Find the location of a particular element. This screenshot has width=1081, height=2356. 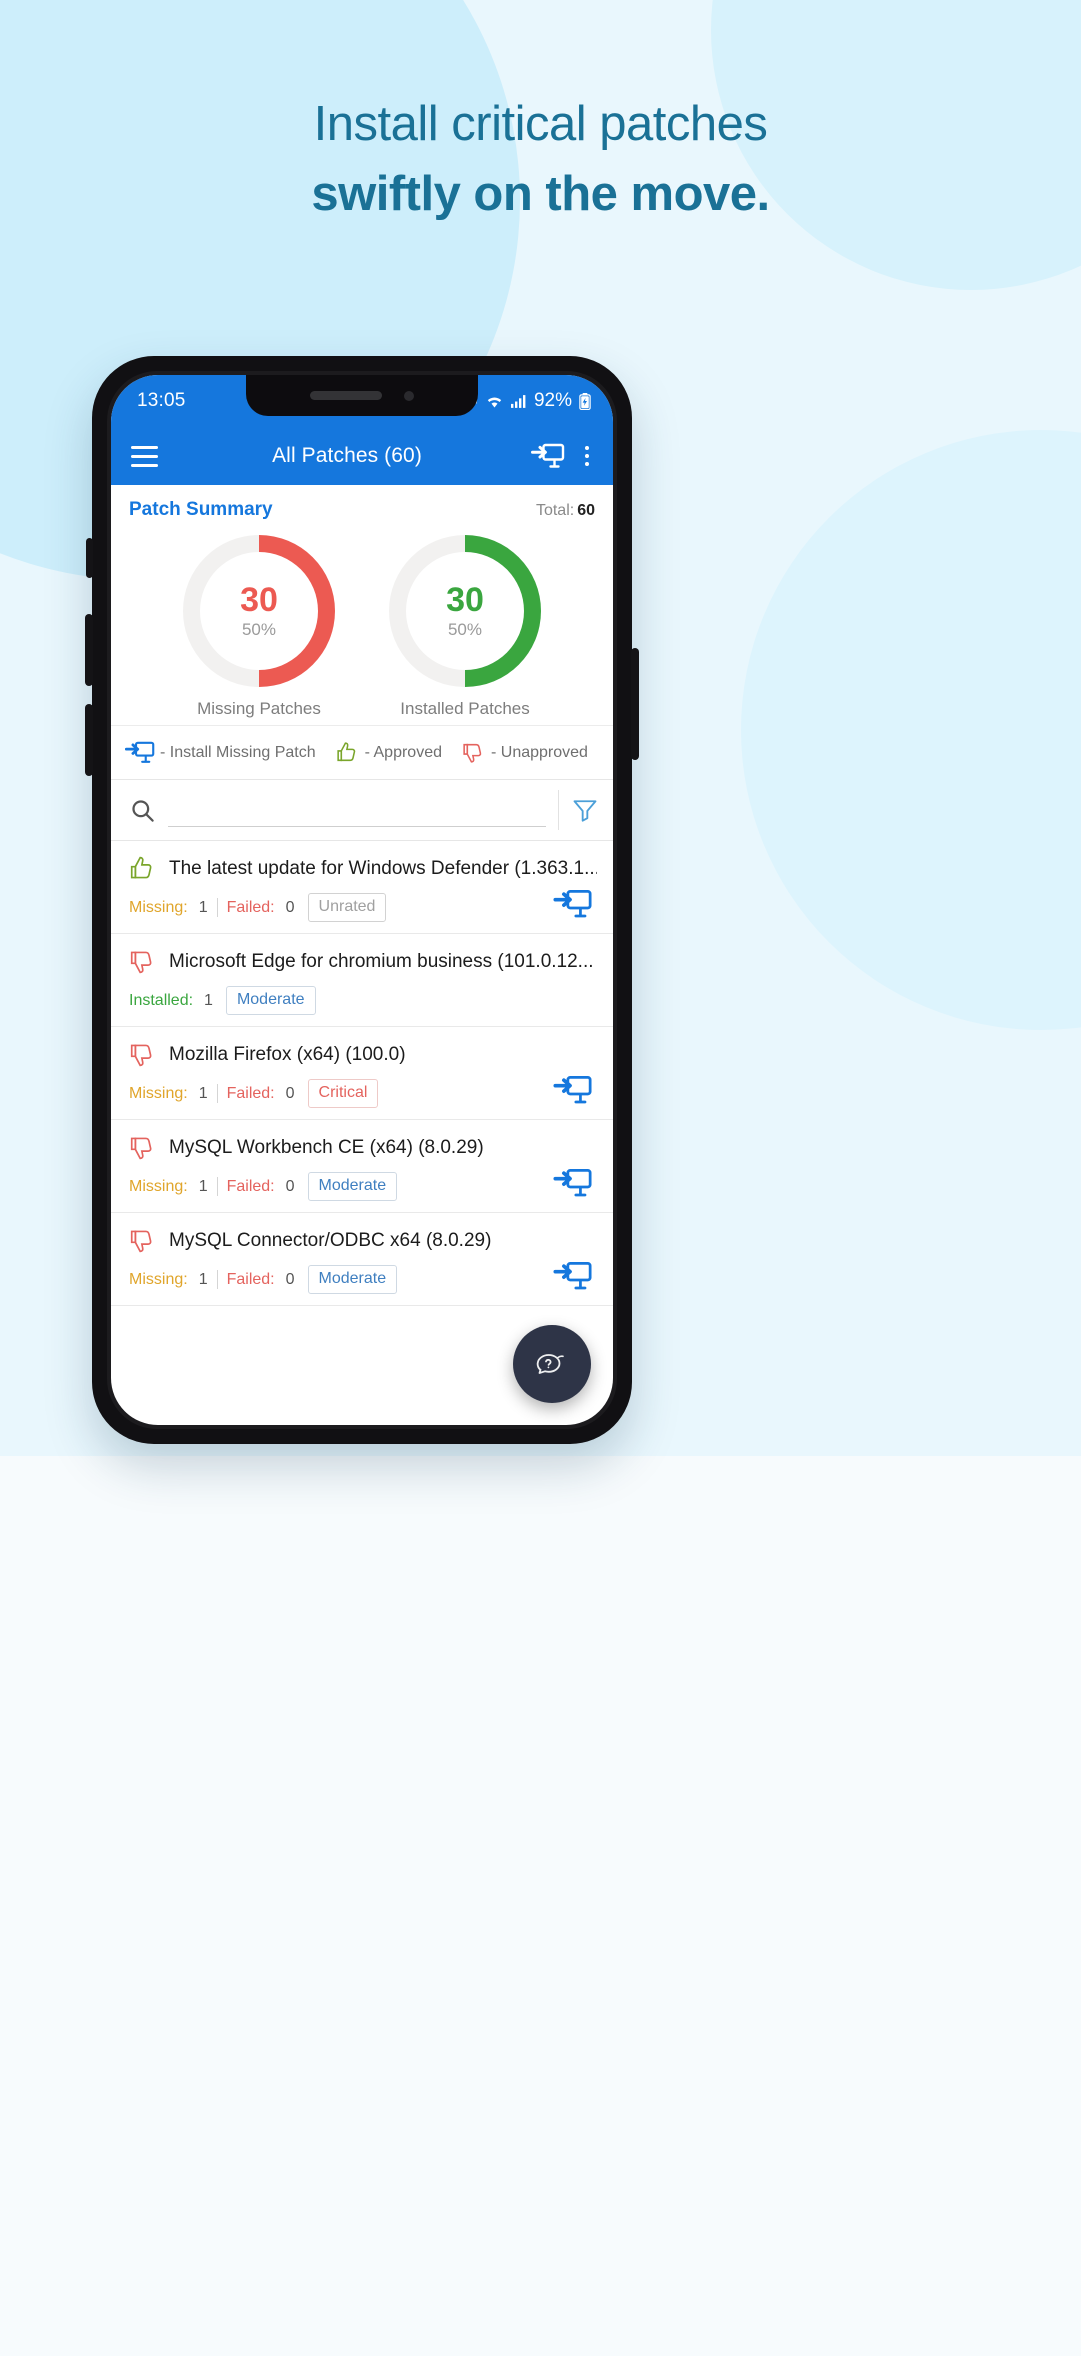

installed-patches-chart: 30 50% Installed Patches is located at coordinates (465, 627).